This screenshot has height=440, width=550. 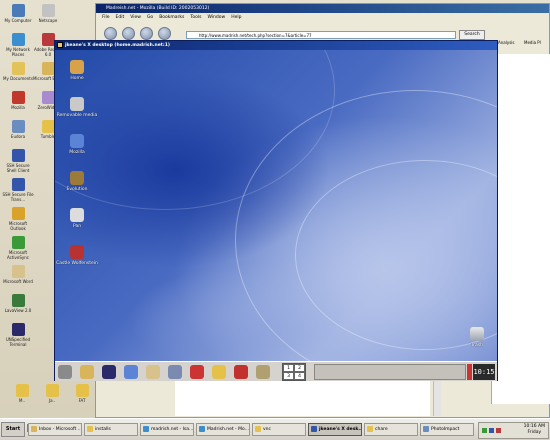 I want to click on menu-item: Edit, so click(x=120, y=17).